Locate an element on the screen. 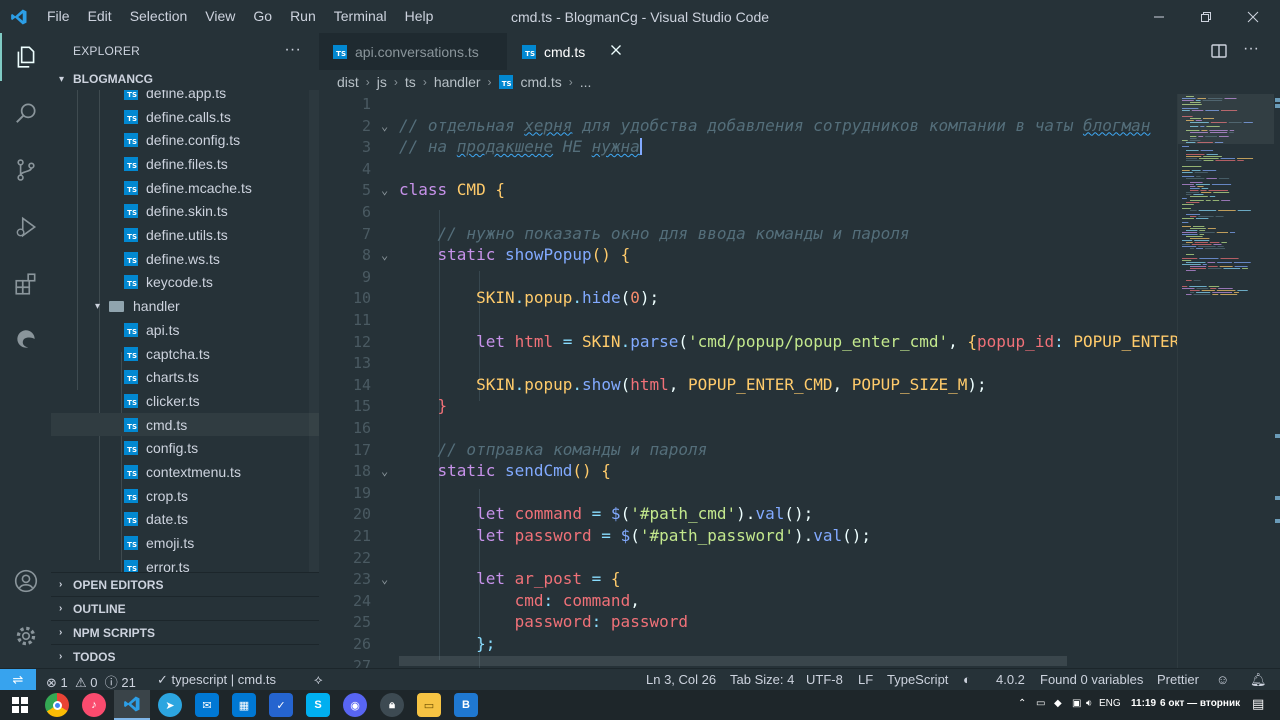 The height and width of the screenshot is (720, 1280). menu-selection: Selection is located at coordinates (159, 16).